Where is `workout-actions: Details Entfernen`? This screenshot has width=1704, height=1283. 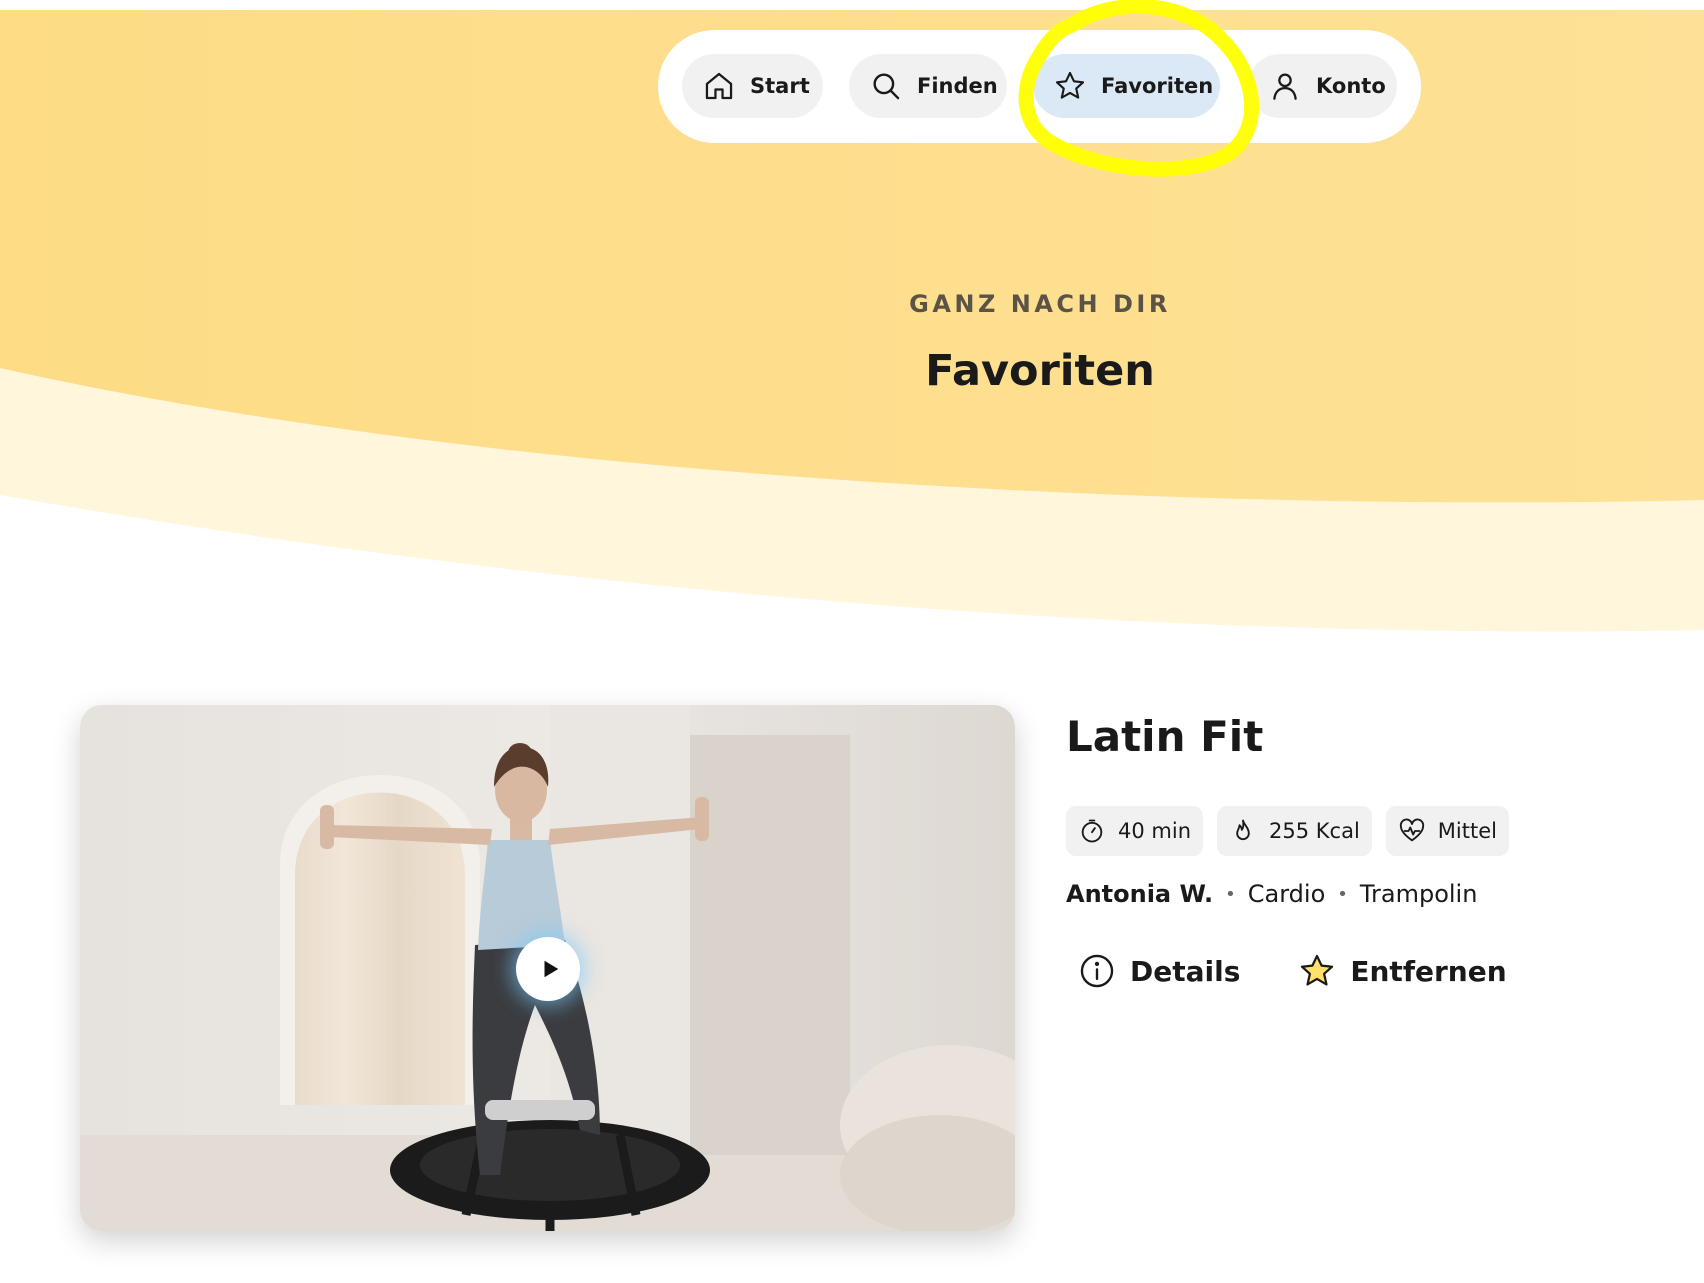
workout-actions: Details Entfernen is located at coordinates (1321, 971).